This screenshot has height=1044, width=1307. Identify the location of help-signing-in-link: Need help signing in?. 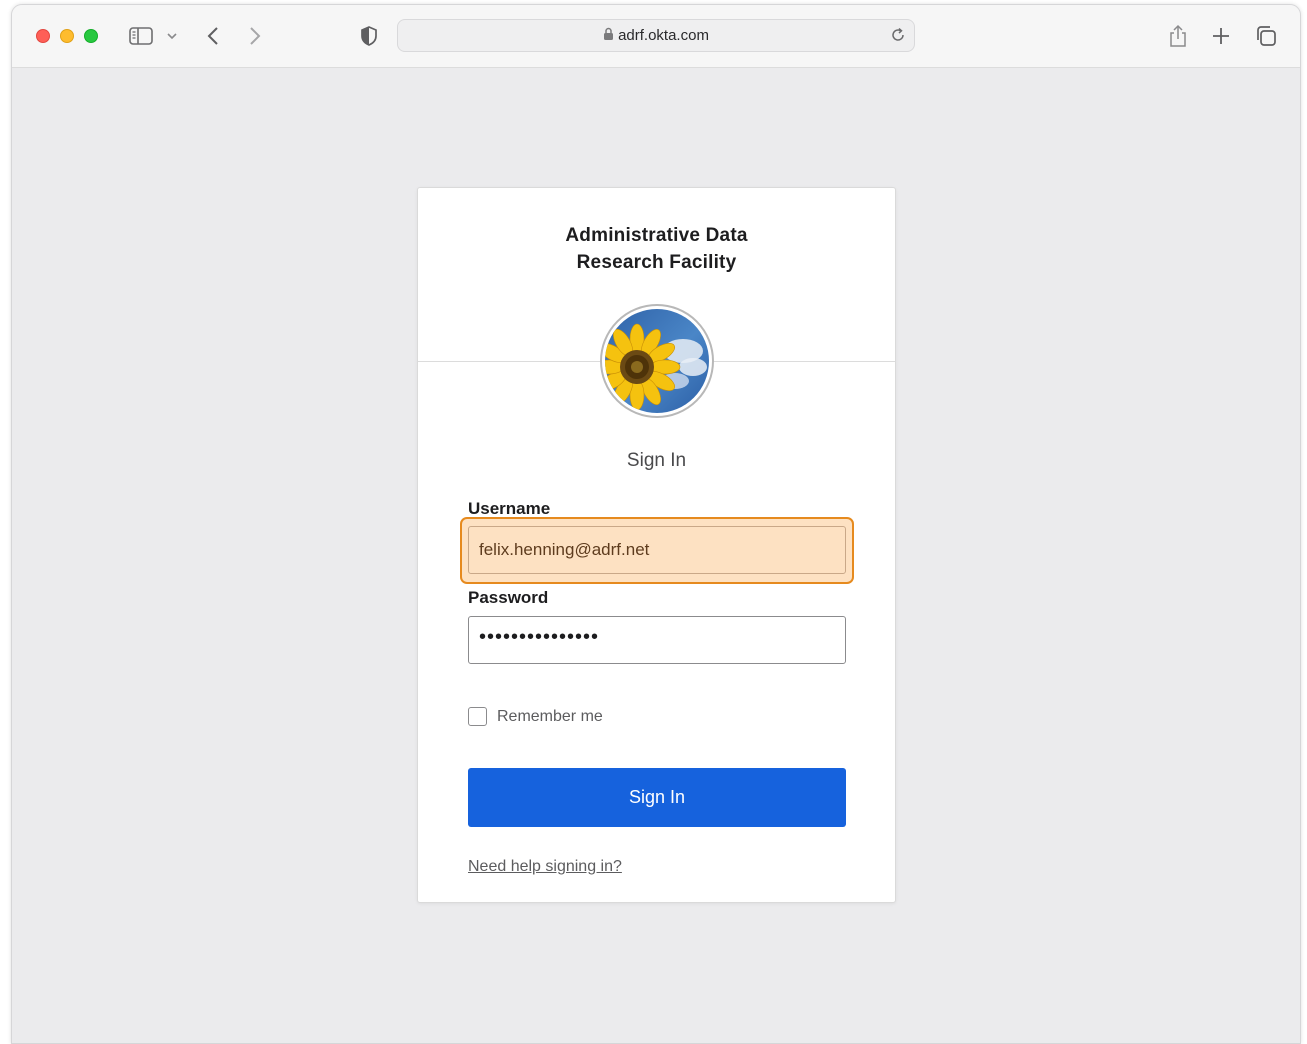
(545, 867).